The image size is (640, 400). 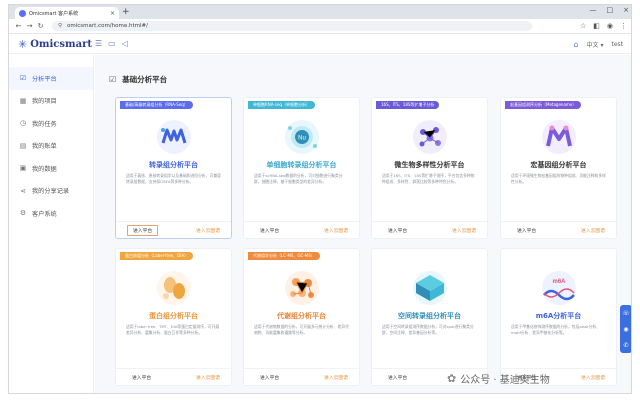 I want to click on url-text: omicsmart.com/home.html#/, so click(x=107, y=26).